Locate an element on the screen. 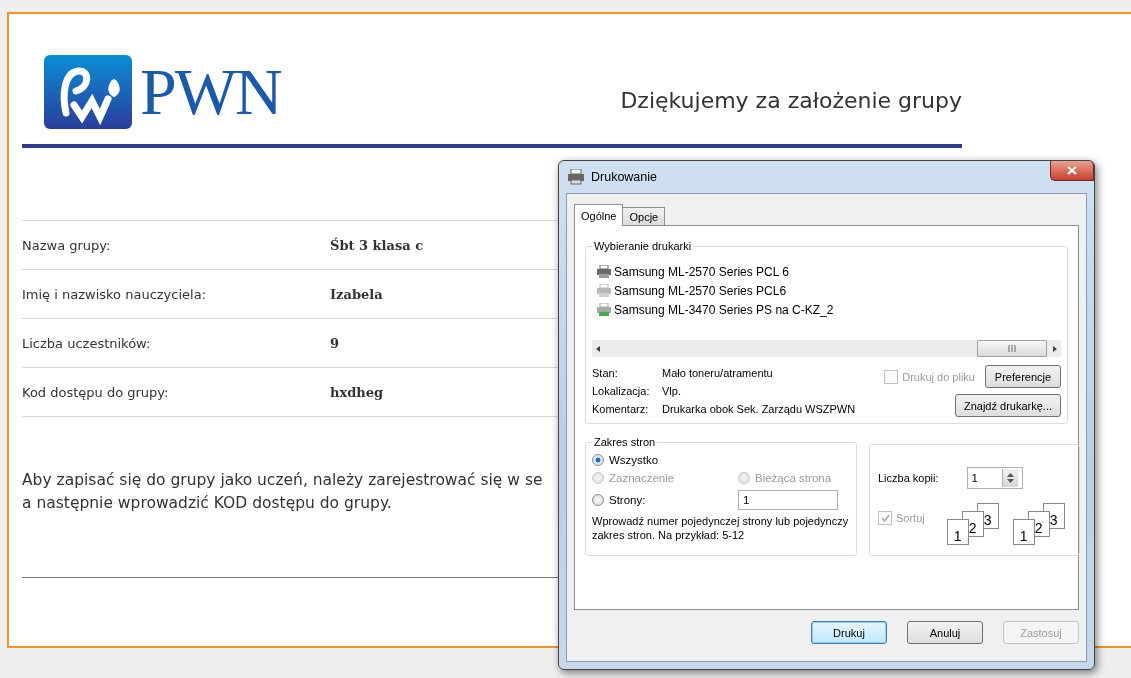  grip-icon is located at coordinates (1012, 348).